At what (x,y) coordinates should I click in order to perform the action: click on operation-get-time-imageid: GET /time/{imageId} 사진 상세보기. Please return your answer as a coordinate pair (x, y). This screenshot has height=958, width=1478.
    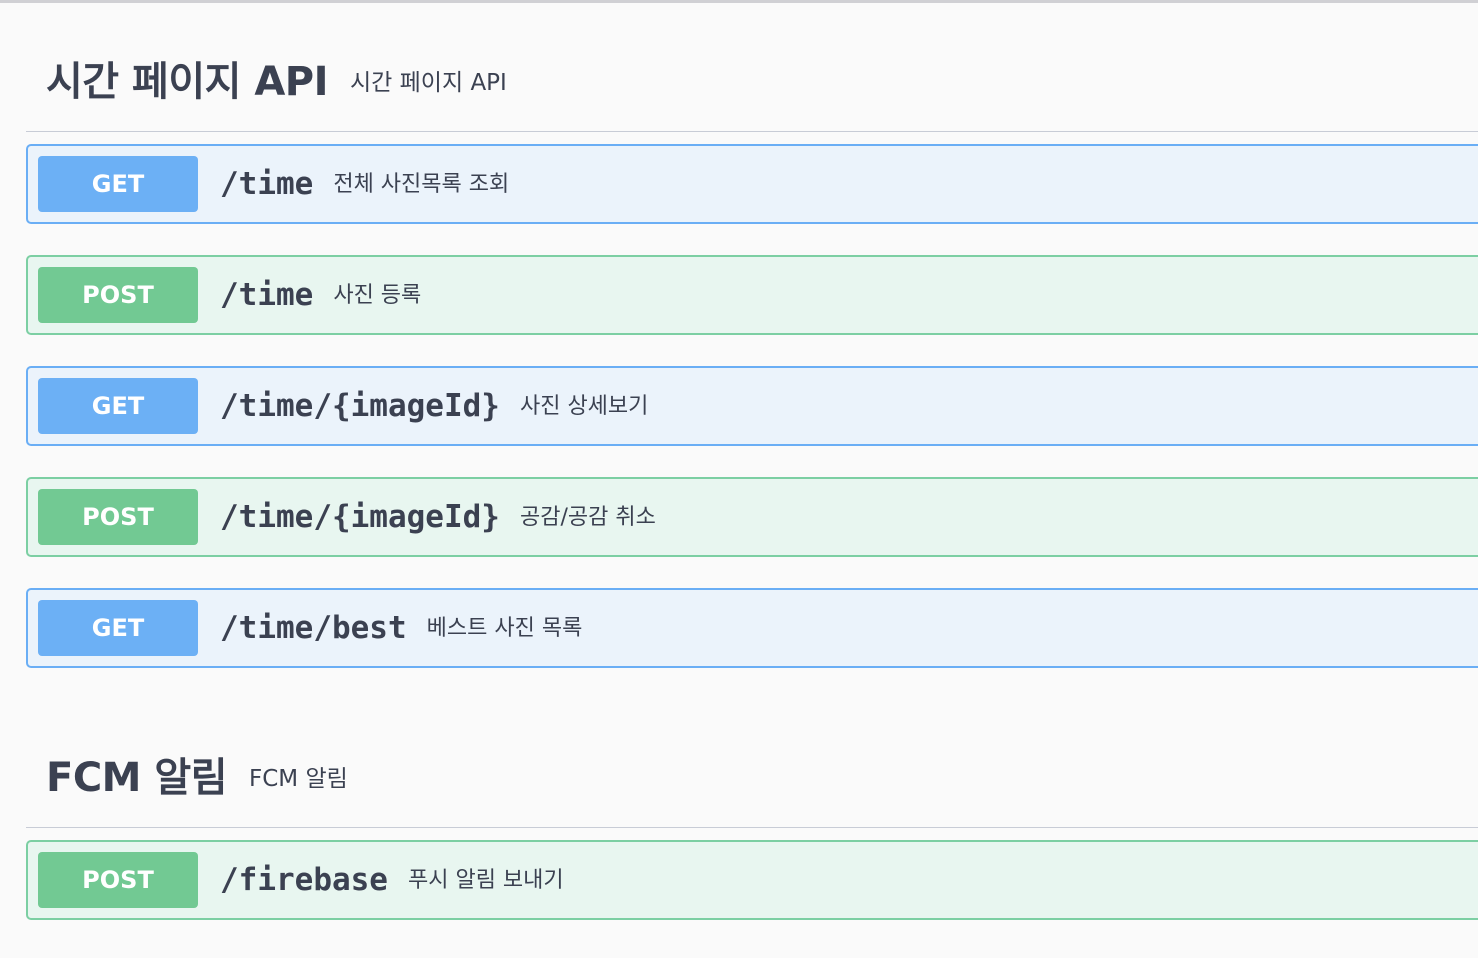
    Looking at the image, I should click on (752, 406).